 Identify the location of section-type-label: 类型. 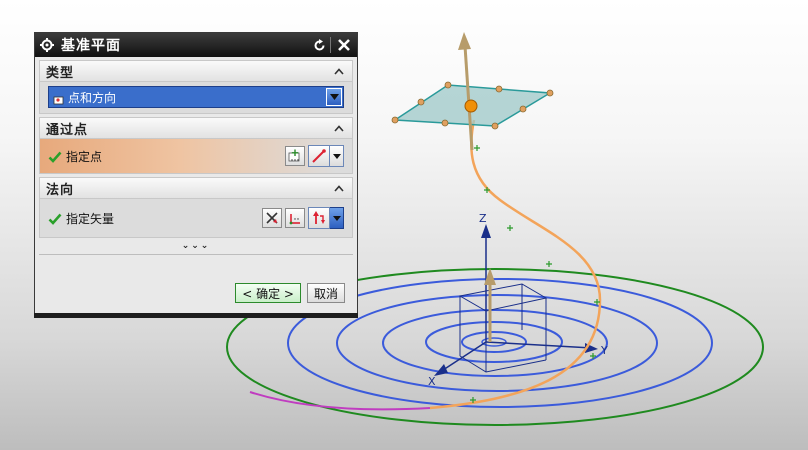
(60, 73).